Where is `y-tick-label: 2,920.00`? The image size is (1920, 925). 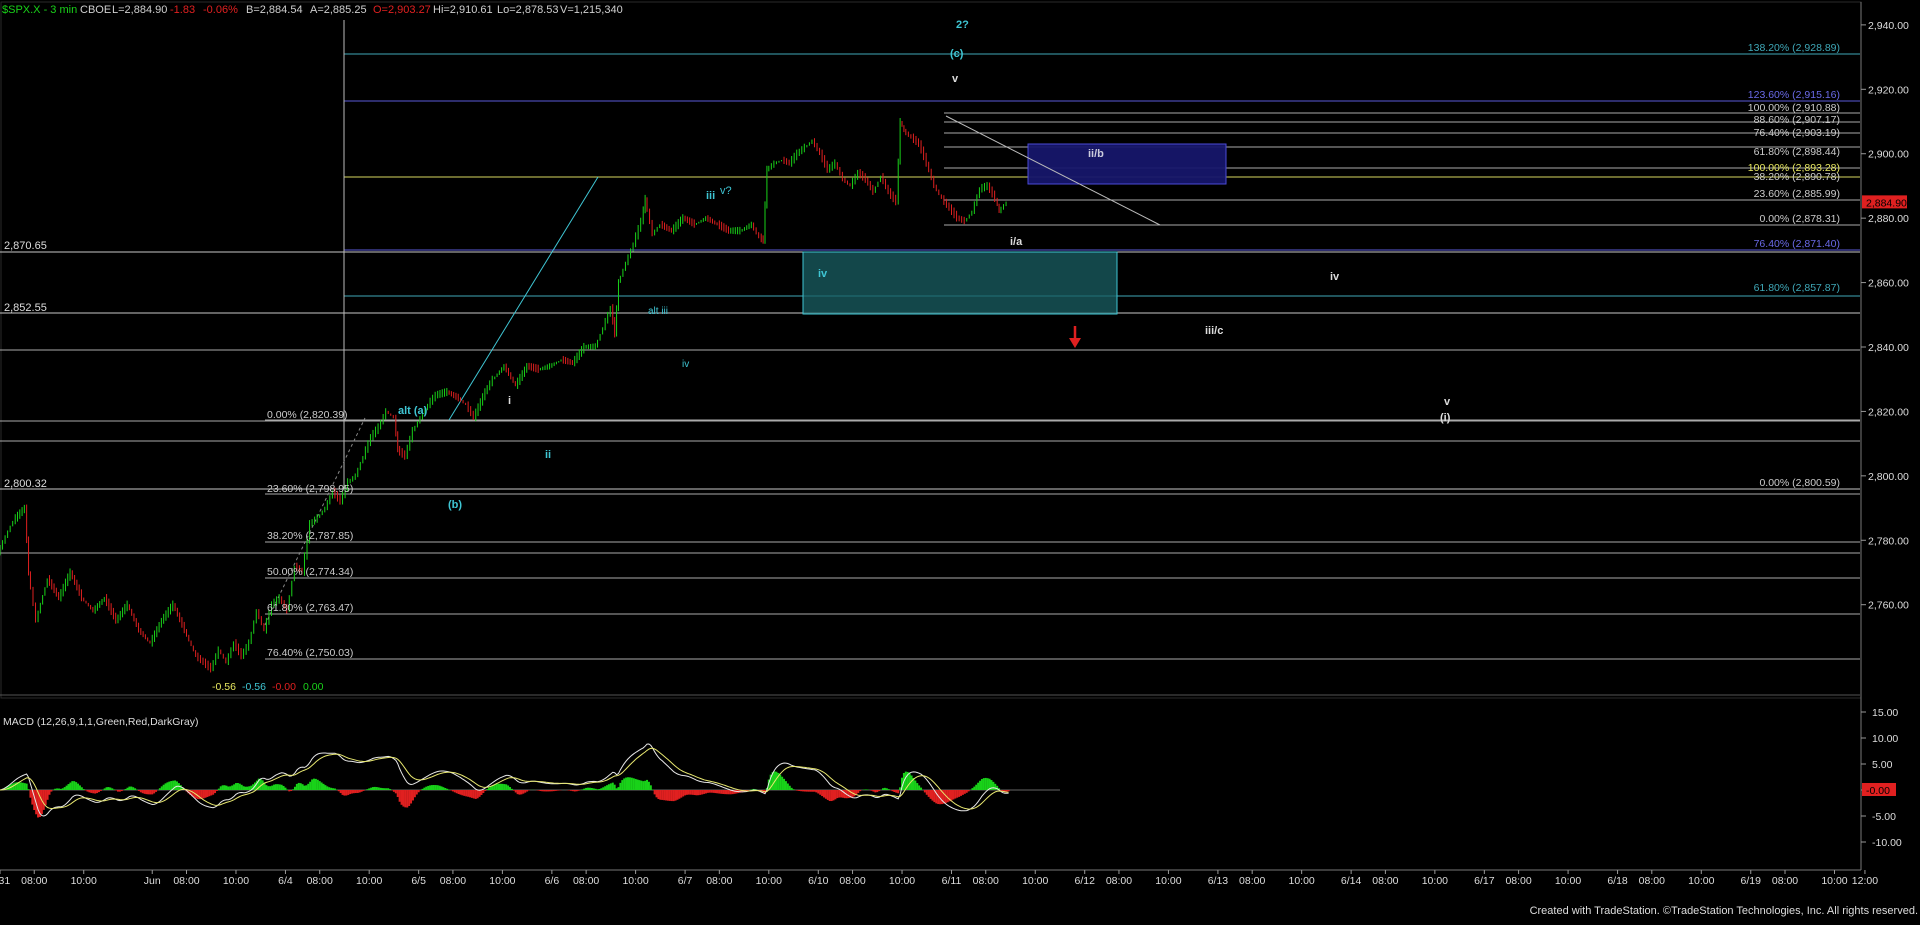 y-tick-label: 2,920.00 is located at coordinates (1888, 90).